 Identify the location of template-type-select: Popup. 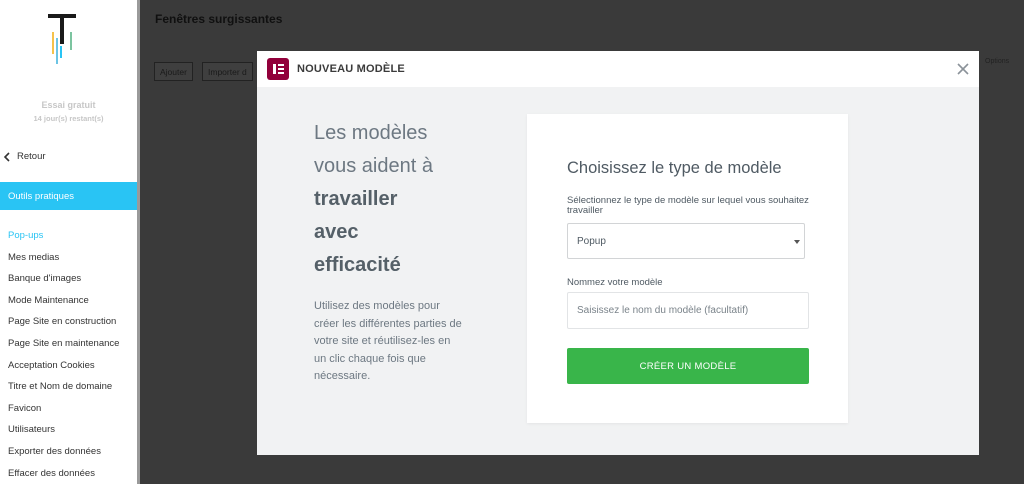
(686, 241).